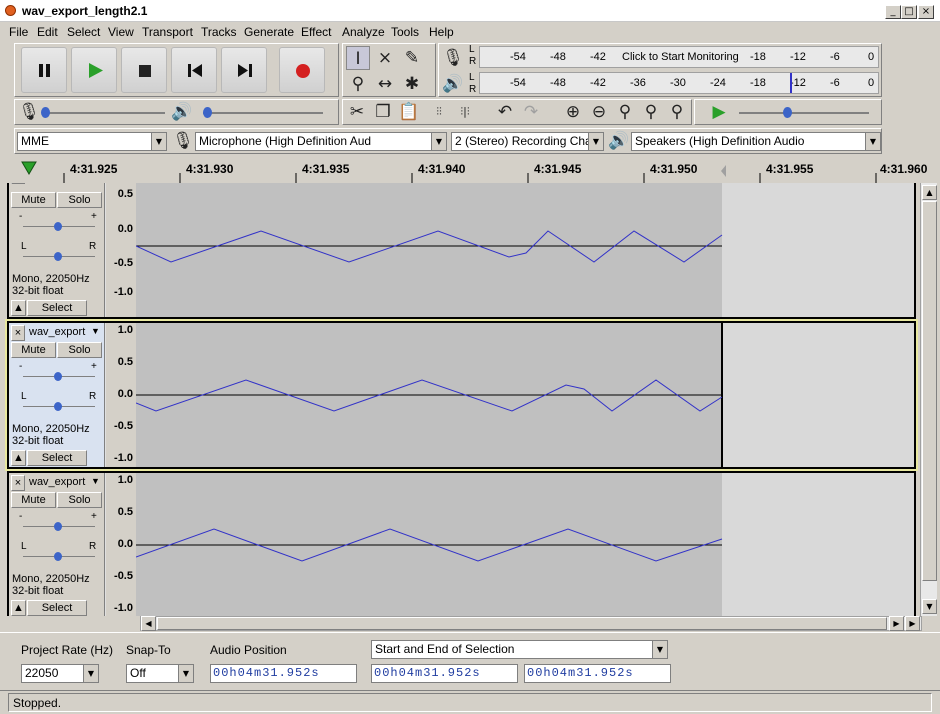  Describe the element at coordinates (105, 113) in the screenshot. I see `recording-volume-slider` at that location.